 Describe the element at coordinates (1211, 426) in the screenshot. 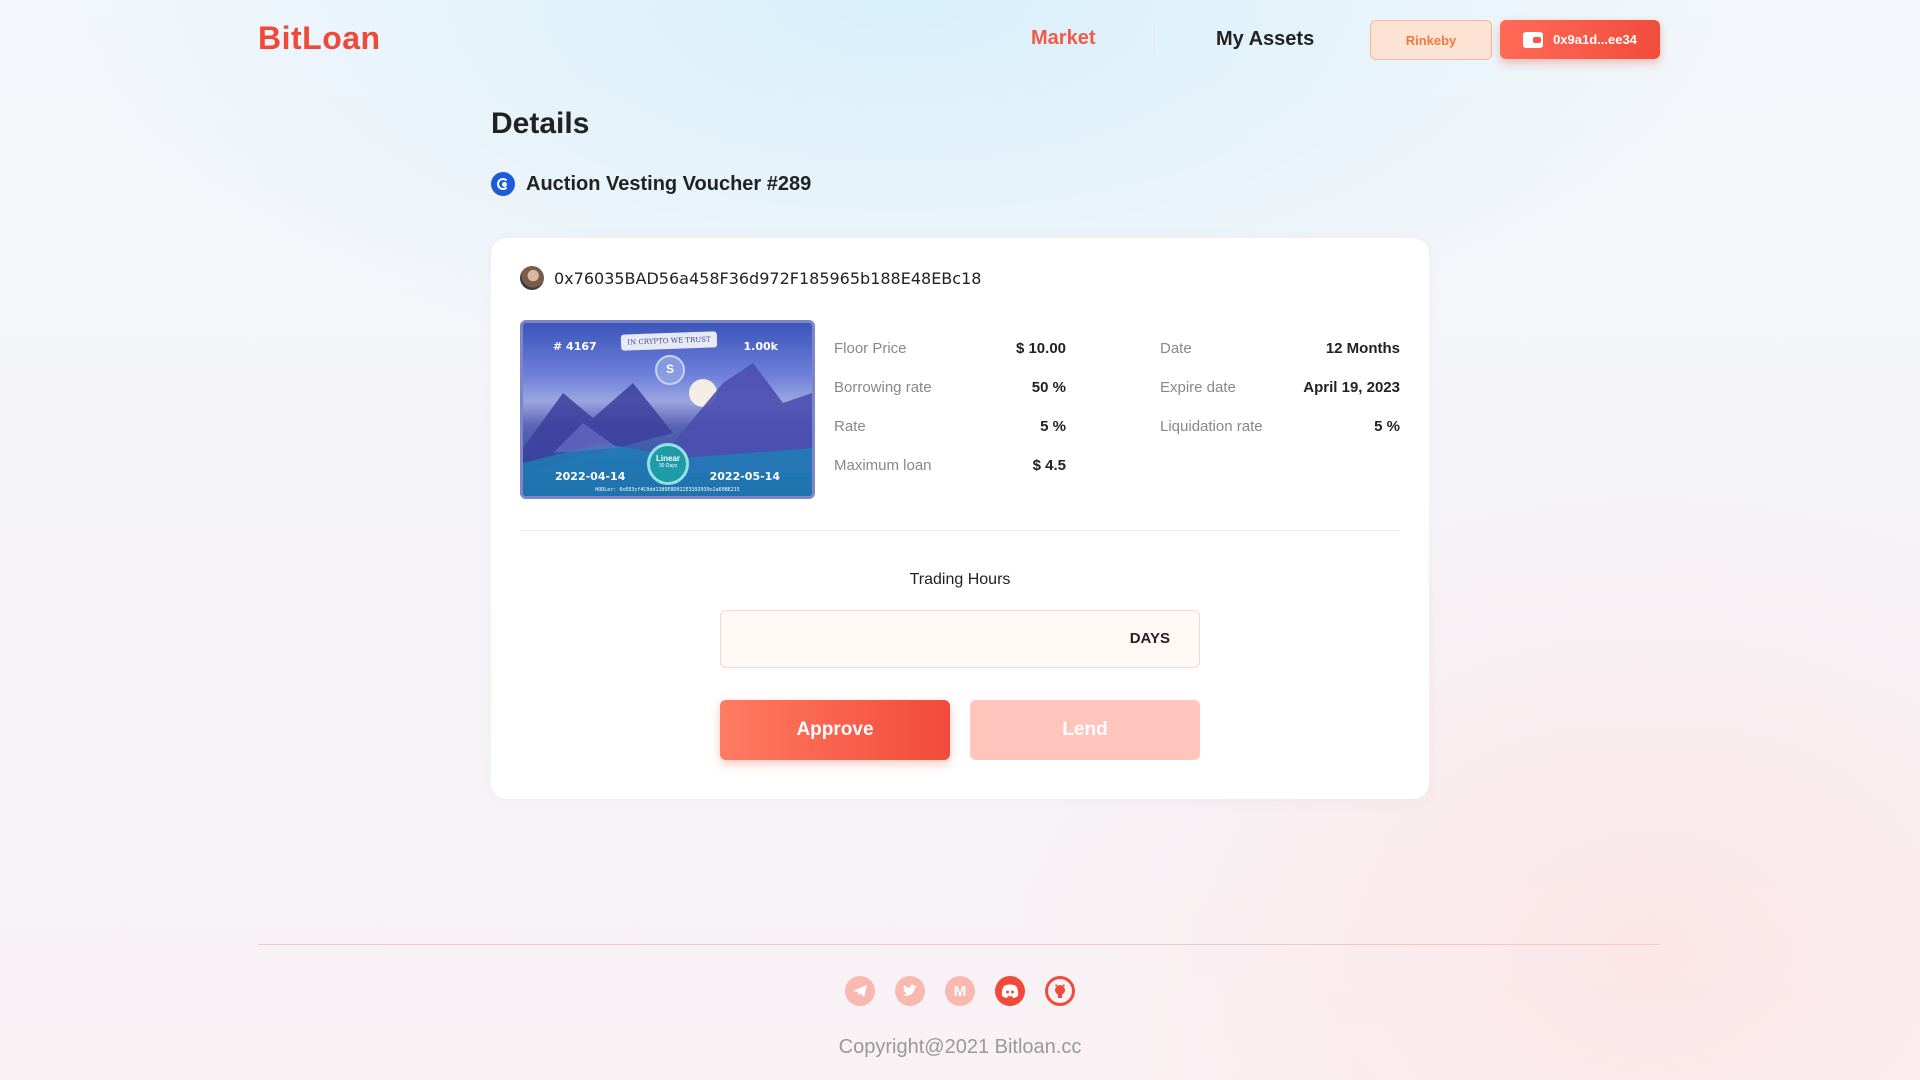

I see `liquidation-rate-label: Liquidation rate` at that location.